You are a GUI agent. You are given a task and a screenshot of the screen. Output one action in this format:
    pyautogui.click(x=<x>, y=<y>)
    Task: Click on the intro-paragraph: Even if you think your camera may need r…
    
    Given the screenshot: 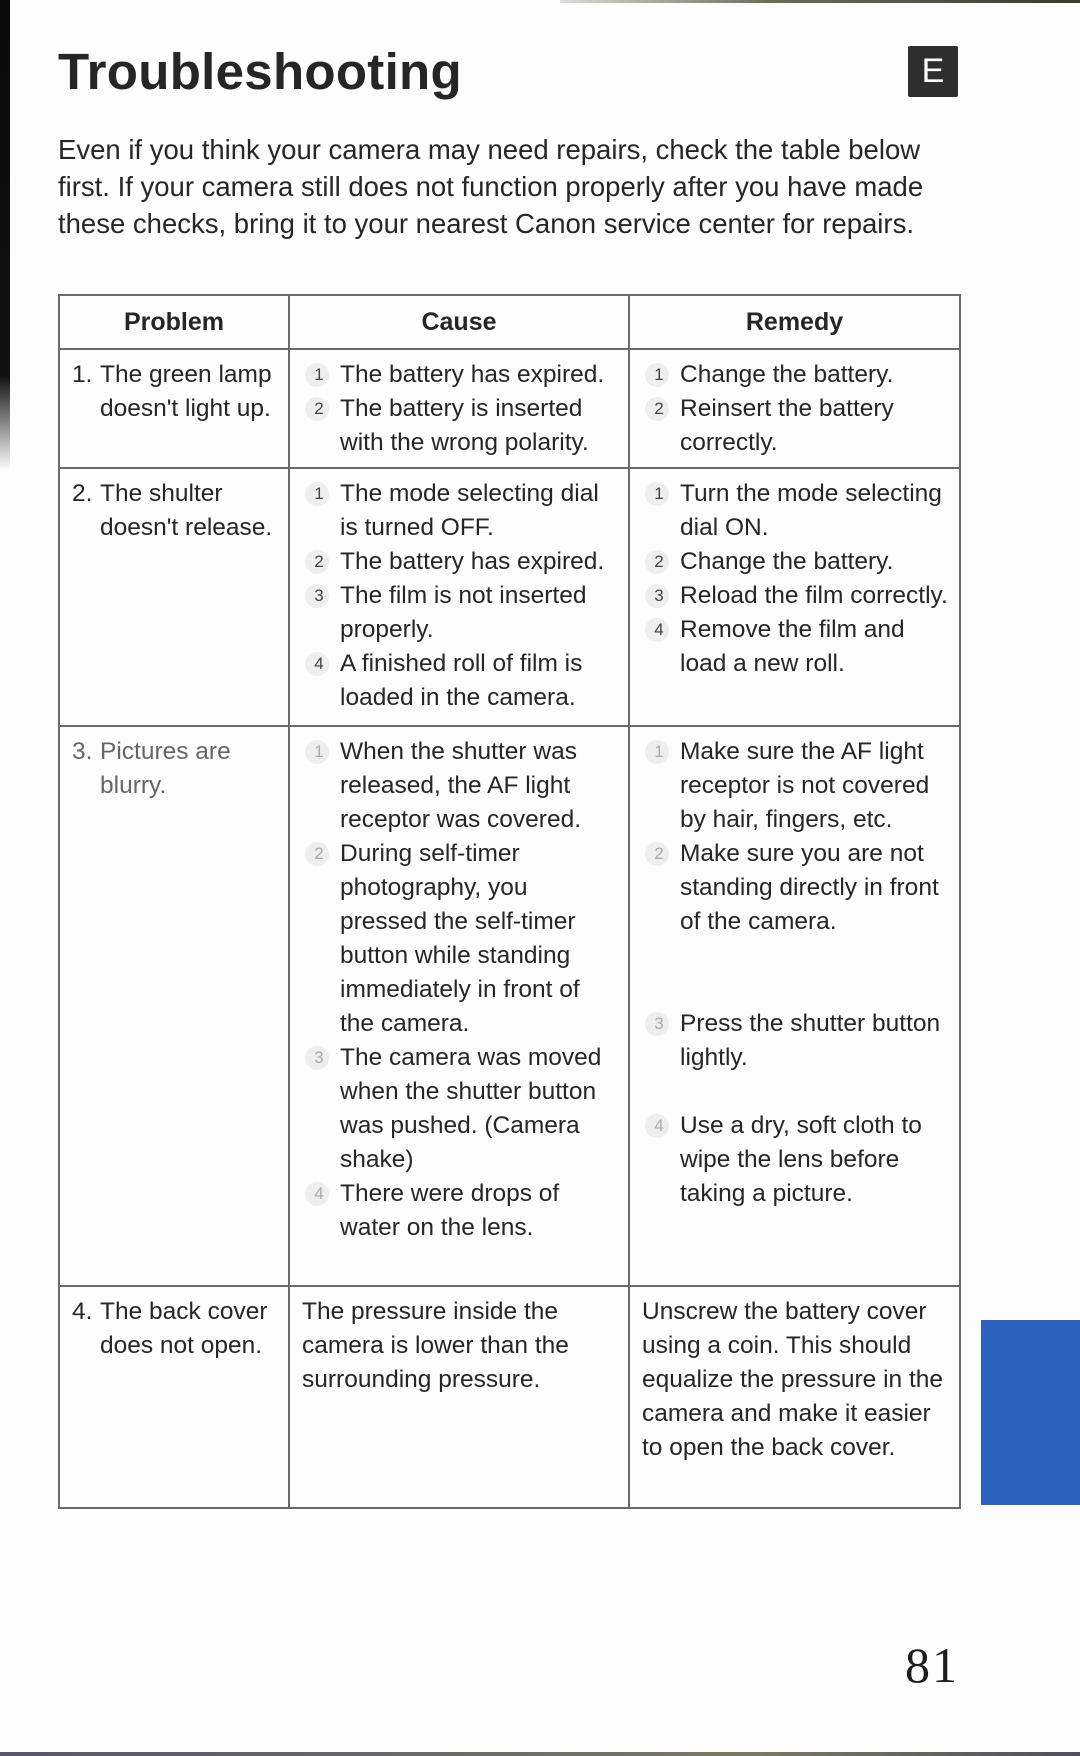 What is the action you would take?
    pyautogui.click(x=491, y=186)
    